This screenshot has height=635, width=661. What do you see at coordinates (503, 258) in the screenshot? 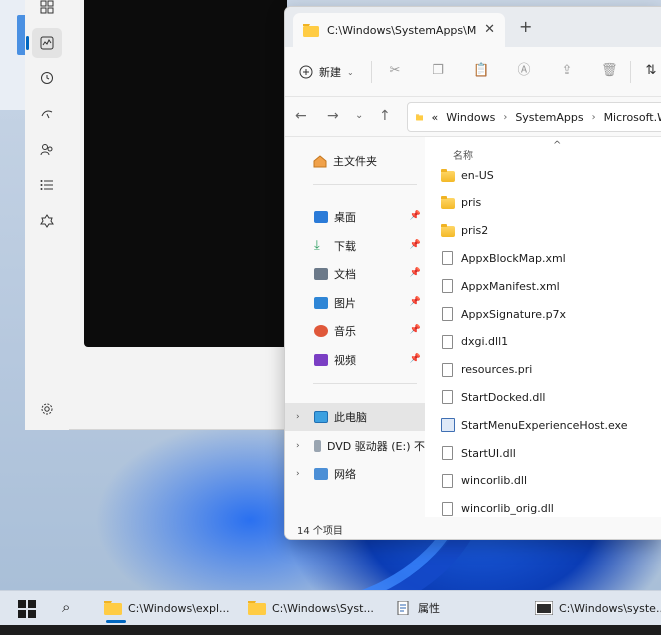
I see `file-row: AppxBlockMap.xml` at bounding box center [503, 258].